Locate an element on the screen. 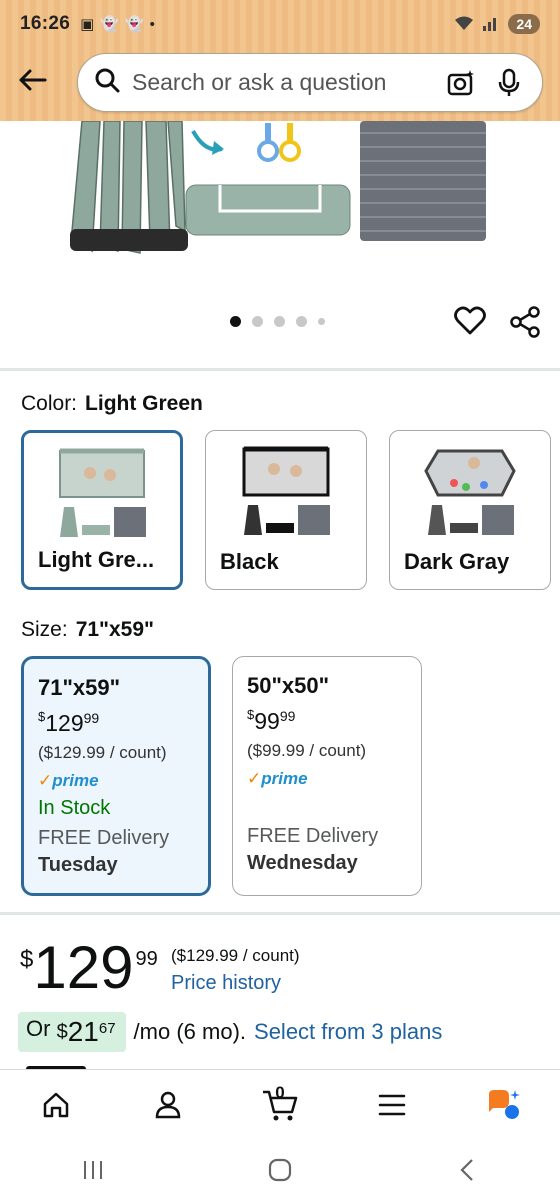 The image size is (560, 1200). nav-account-button is located at coordinates (168, 1105).